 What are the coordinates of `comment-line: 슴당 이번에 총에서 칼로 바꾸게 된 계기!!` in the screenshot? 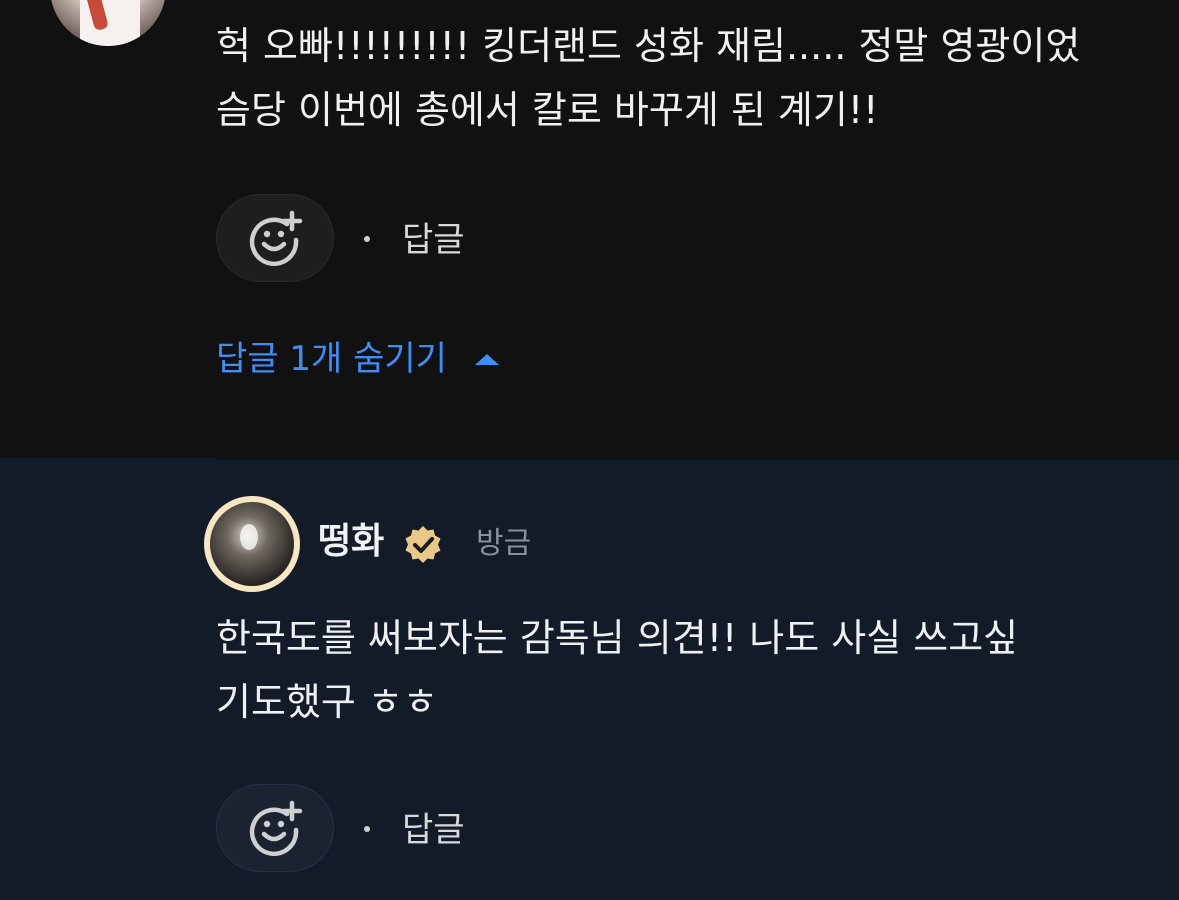 It's located at (547, 110).